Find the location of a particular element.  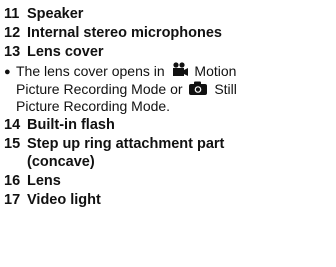

list-item-16: 16 Lens is located at coordinates (32, 181).